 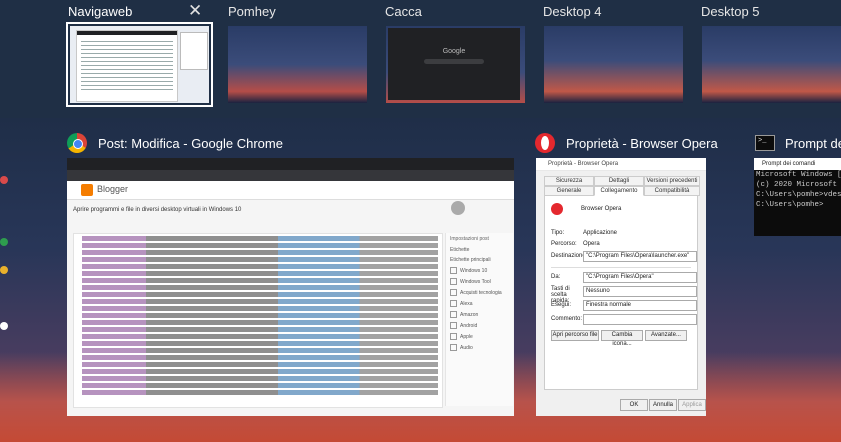 What do you see at coordinates (572, 11) in the screenshot?
I see `desktop-label-4: Desktop 4` at bounding box center [572, 11].